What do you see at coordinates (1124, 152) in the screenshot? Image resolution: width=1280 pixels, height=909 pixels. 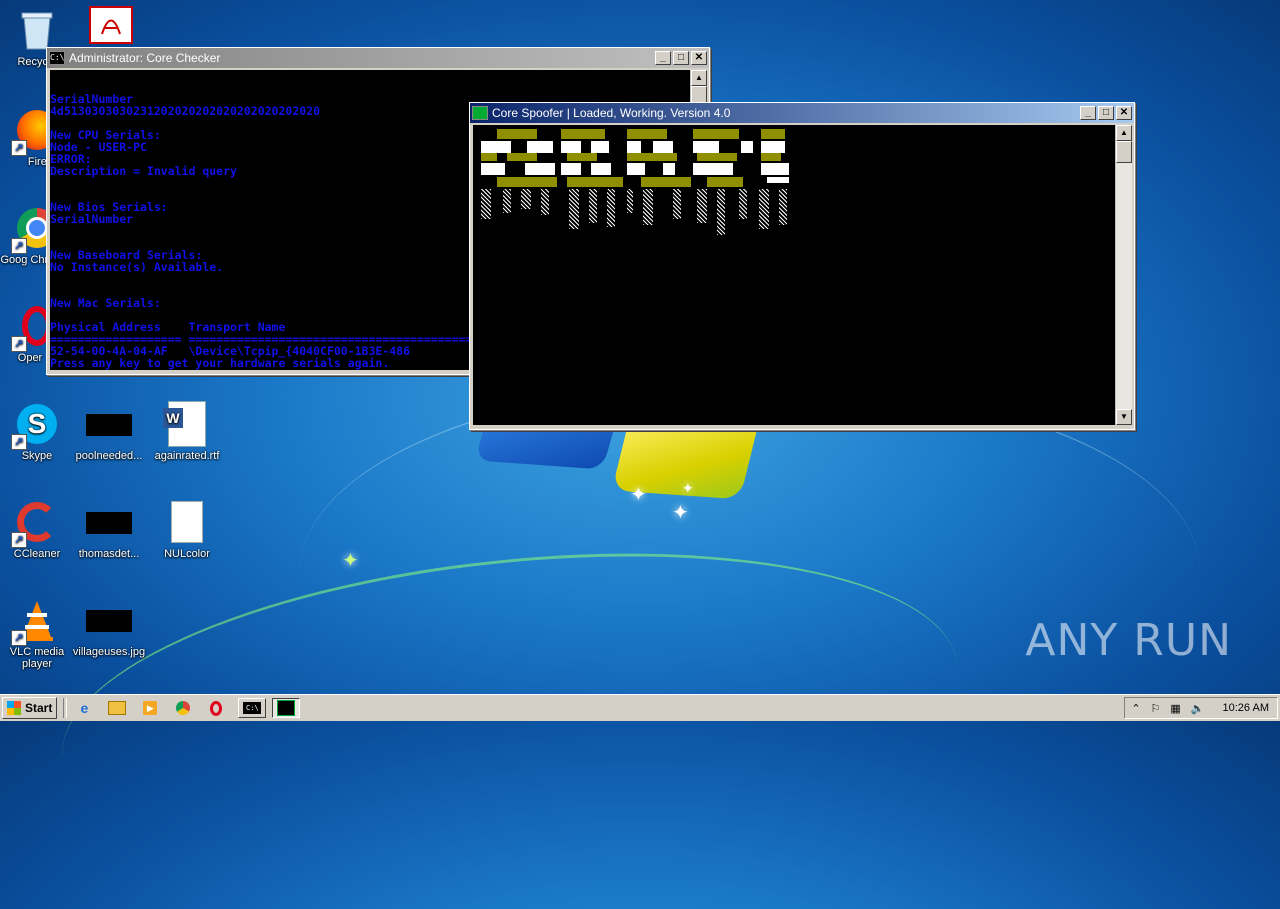 I see `scroll-thumb` at bounding box center [1124, 152].